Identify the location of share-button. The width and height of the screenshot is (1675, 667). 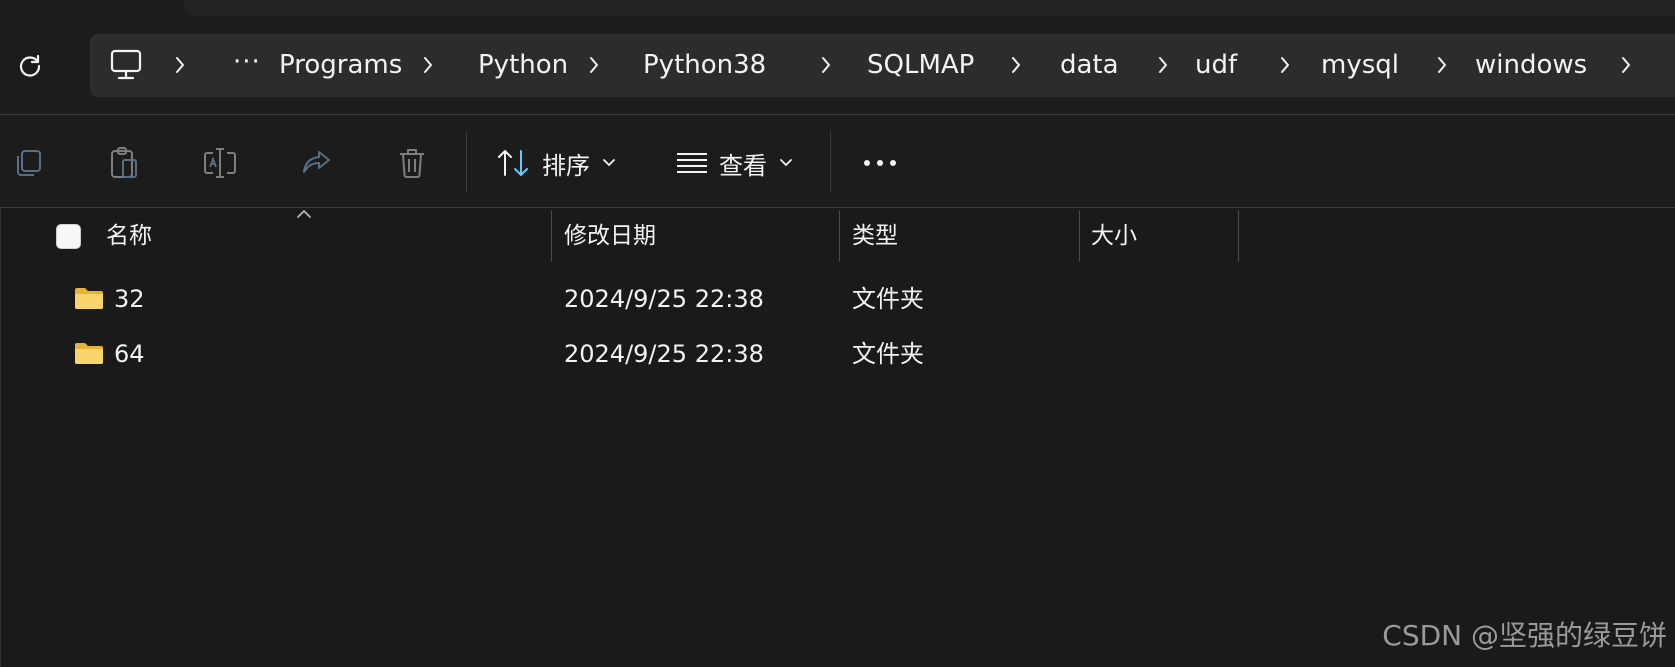
(316, 163).